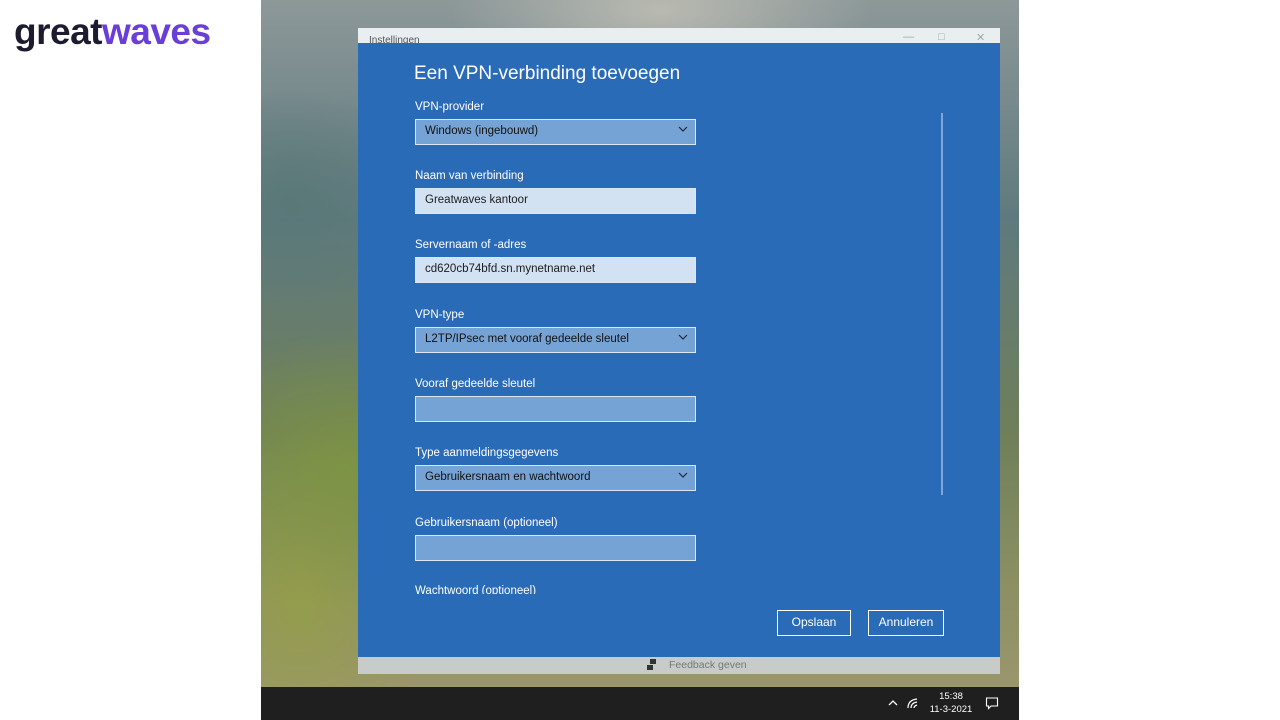 This screenshot has width=1280, height=720. What do you see at coordinates (476, 589) in the screenshot?
I see `password-label: Wachtwoord (optioneel)` at bounding box center [476, 589].